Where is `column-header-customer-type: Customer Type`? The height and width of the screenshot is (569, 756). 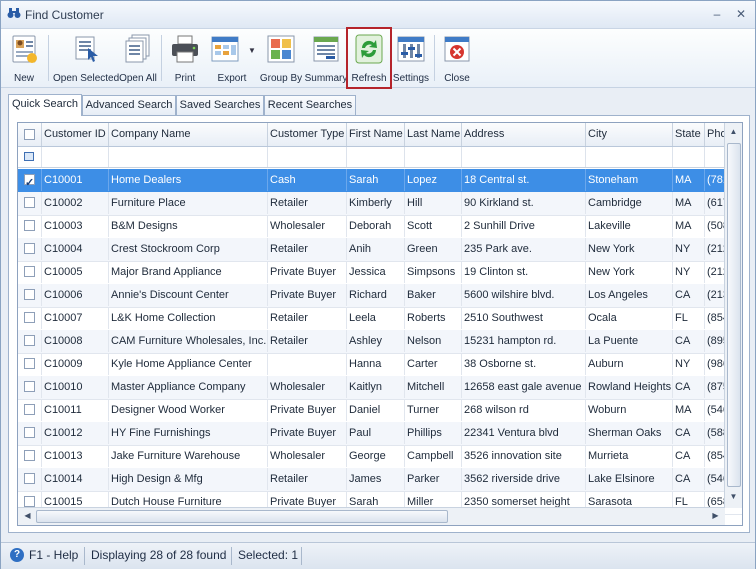 column-header-customer-type: Customer Type is located at coordinates (307, 134).